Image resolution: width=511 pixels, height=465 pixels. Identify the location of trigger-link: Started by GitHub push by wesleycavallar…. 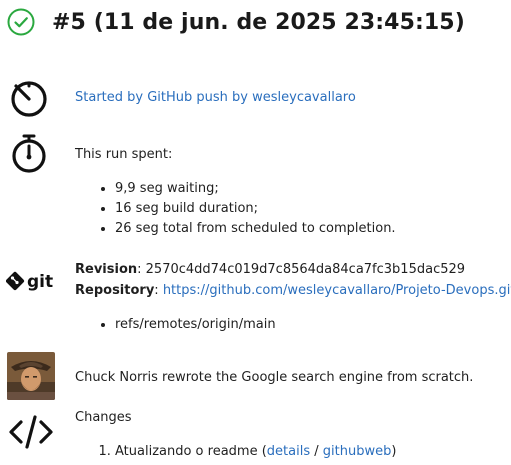
(215, 97).